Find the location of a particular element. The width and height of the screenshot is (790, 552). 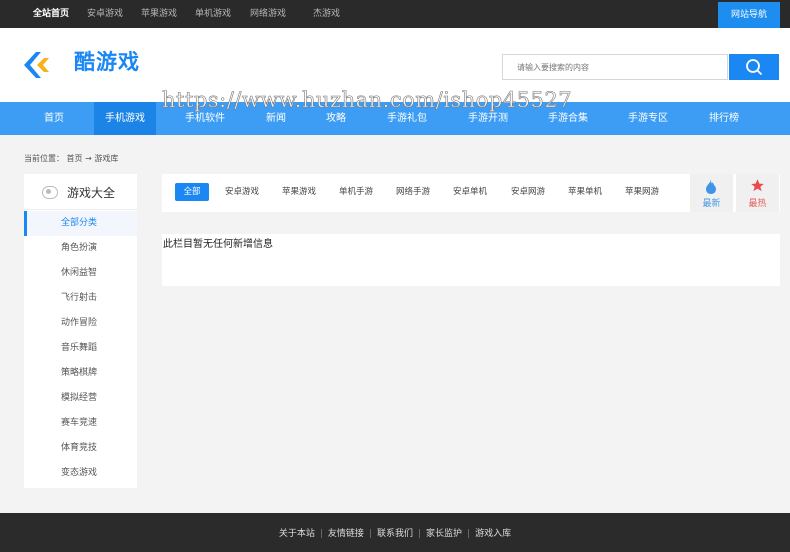

footer-link-parental: 家长监护 is located at coordinates (444, 534).